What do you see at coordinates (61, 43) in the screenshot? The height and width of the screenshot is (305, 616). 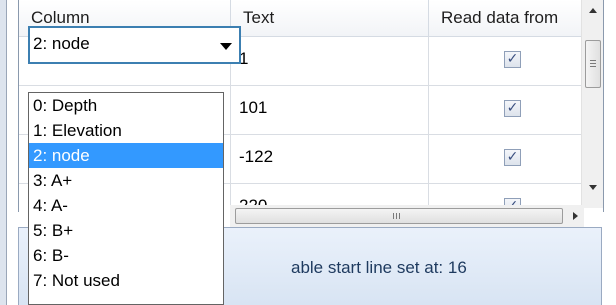 I see `combobox-value: 2: node` at bounding box center [61, 43].